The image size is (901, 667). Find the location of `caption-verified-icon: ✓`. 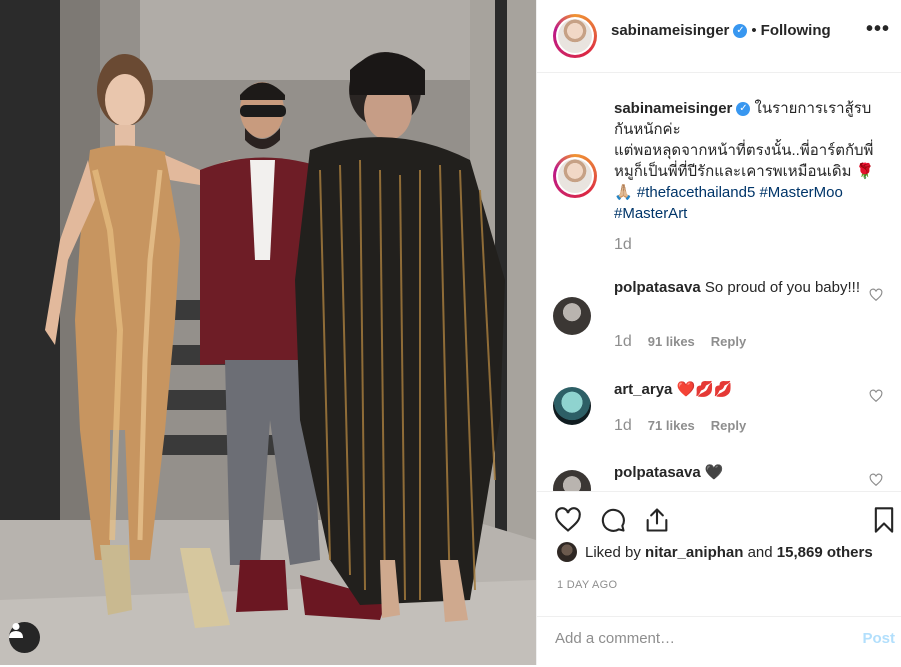

caption-verified-icon: ✓ is located at coordinates (743, 109).